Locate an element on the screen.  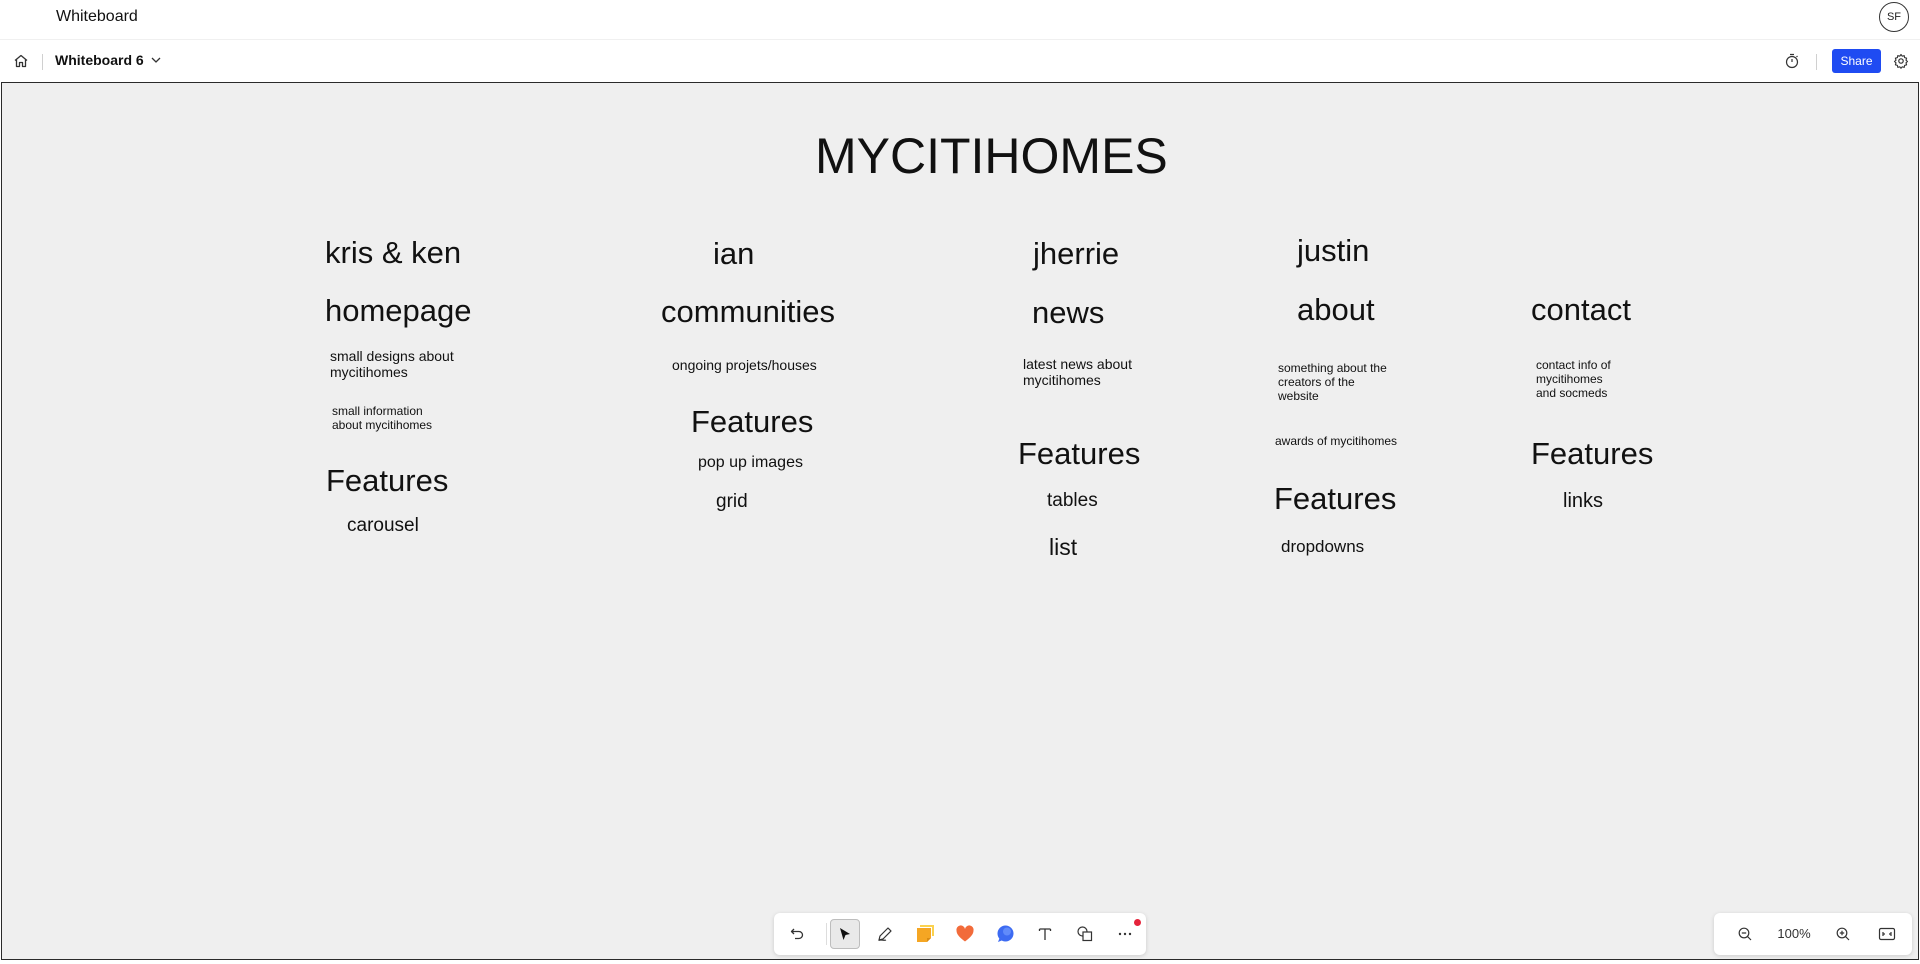
gear-icon is located at coordinates (1901, 61).